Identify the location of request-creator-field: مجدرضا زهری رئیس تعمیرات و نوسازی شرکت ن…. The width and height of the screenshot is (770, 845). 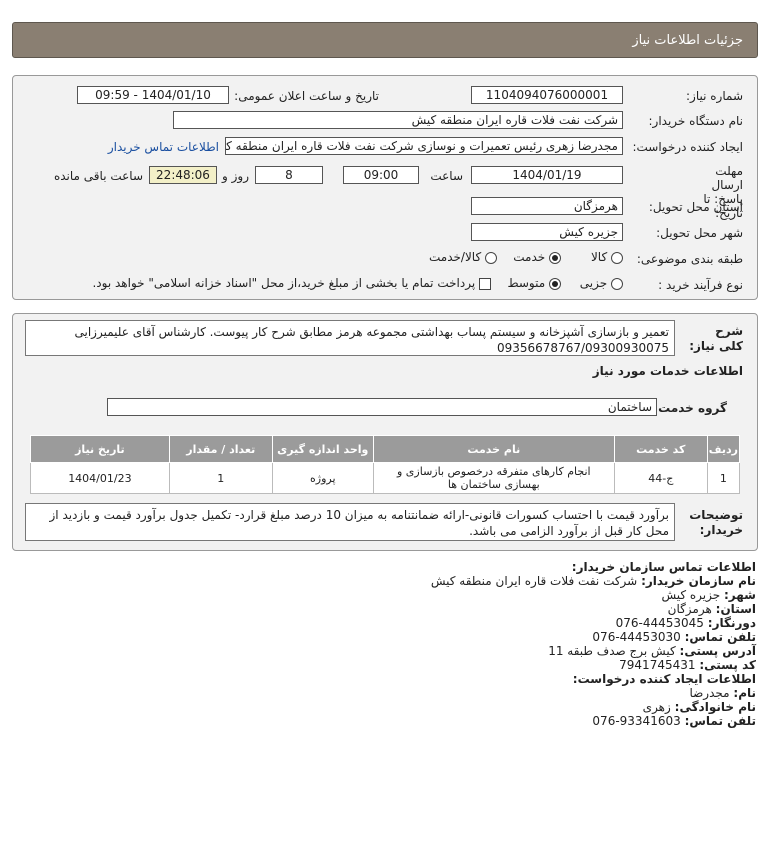
(424, 146).